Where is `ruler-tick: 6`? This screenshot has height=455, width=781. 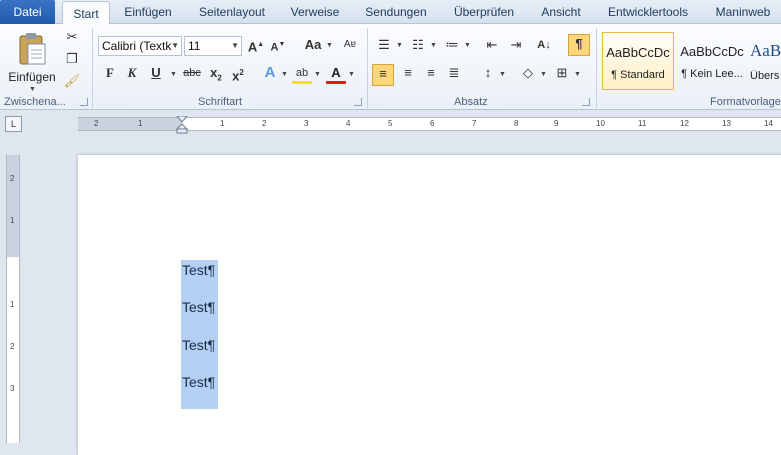
ruler-tick: 6 is located at coordinates (432, 123).